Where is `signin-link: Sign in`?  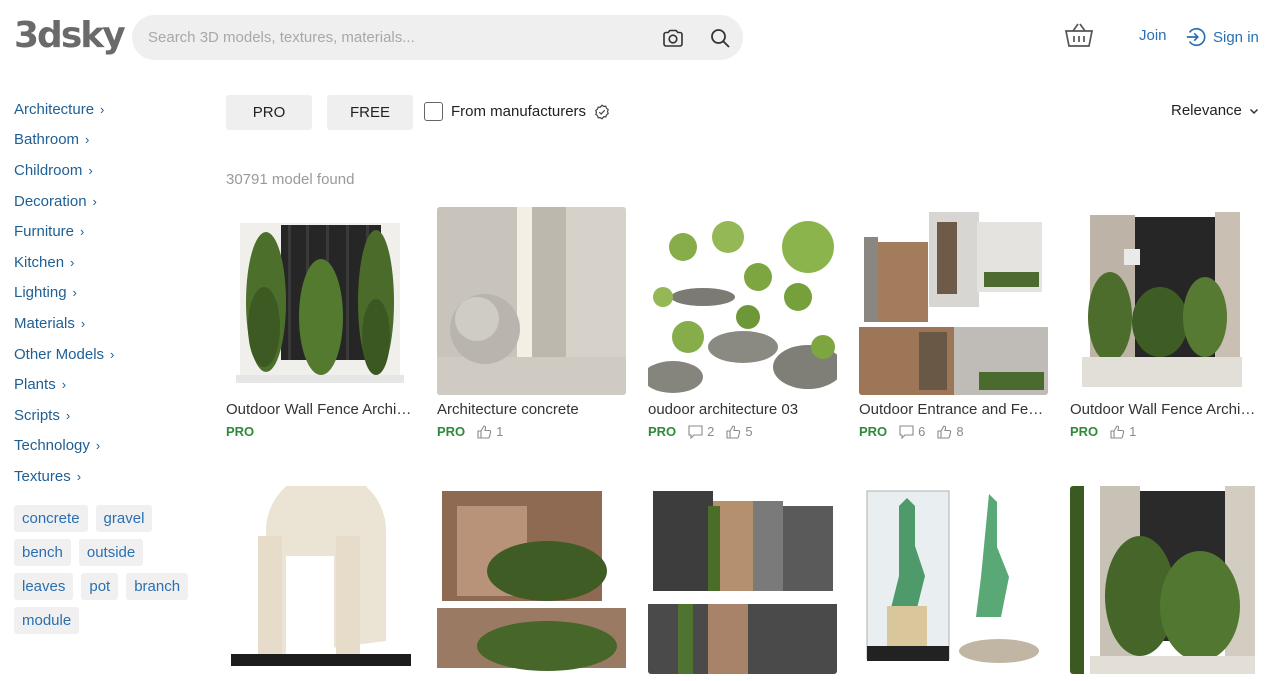
signin-link: Sign in is located at coordinates (1222, 37).